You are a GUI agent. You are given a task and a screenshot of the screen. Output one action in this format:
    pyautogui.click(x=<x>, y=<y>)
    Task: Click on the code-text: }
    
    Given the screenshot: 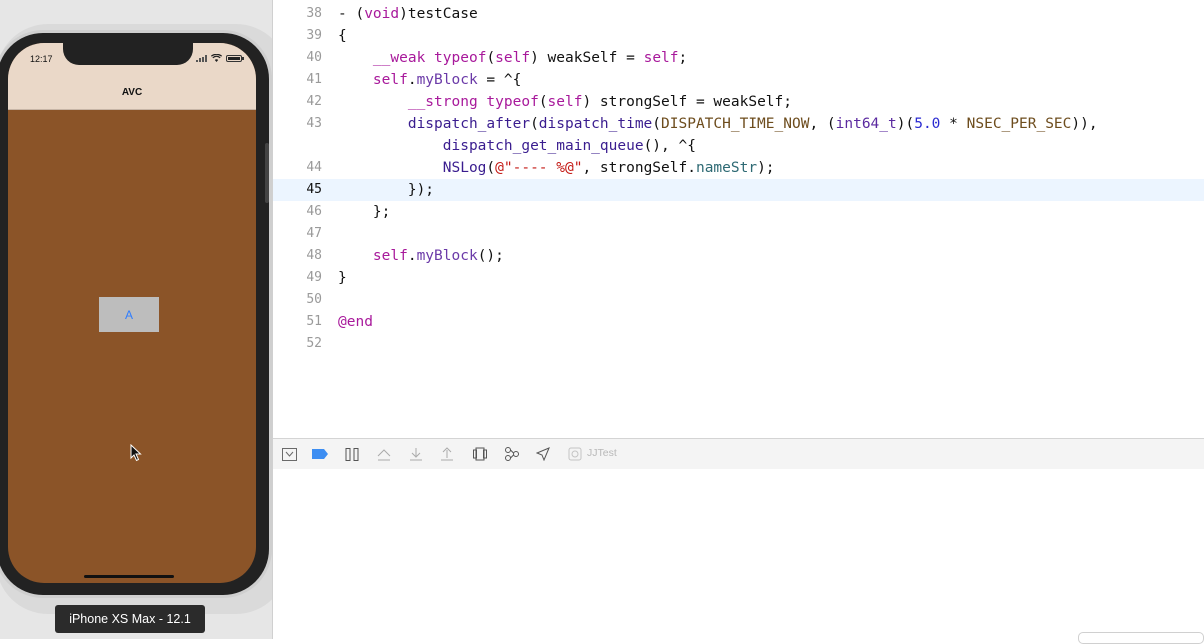 What is the action you would take?
    pyautogui.click(x=342, y=278)
    